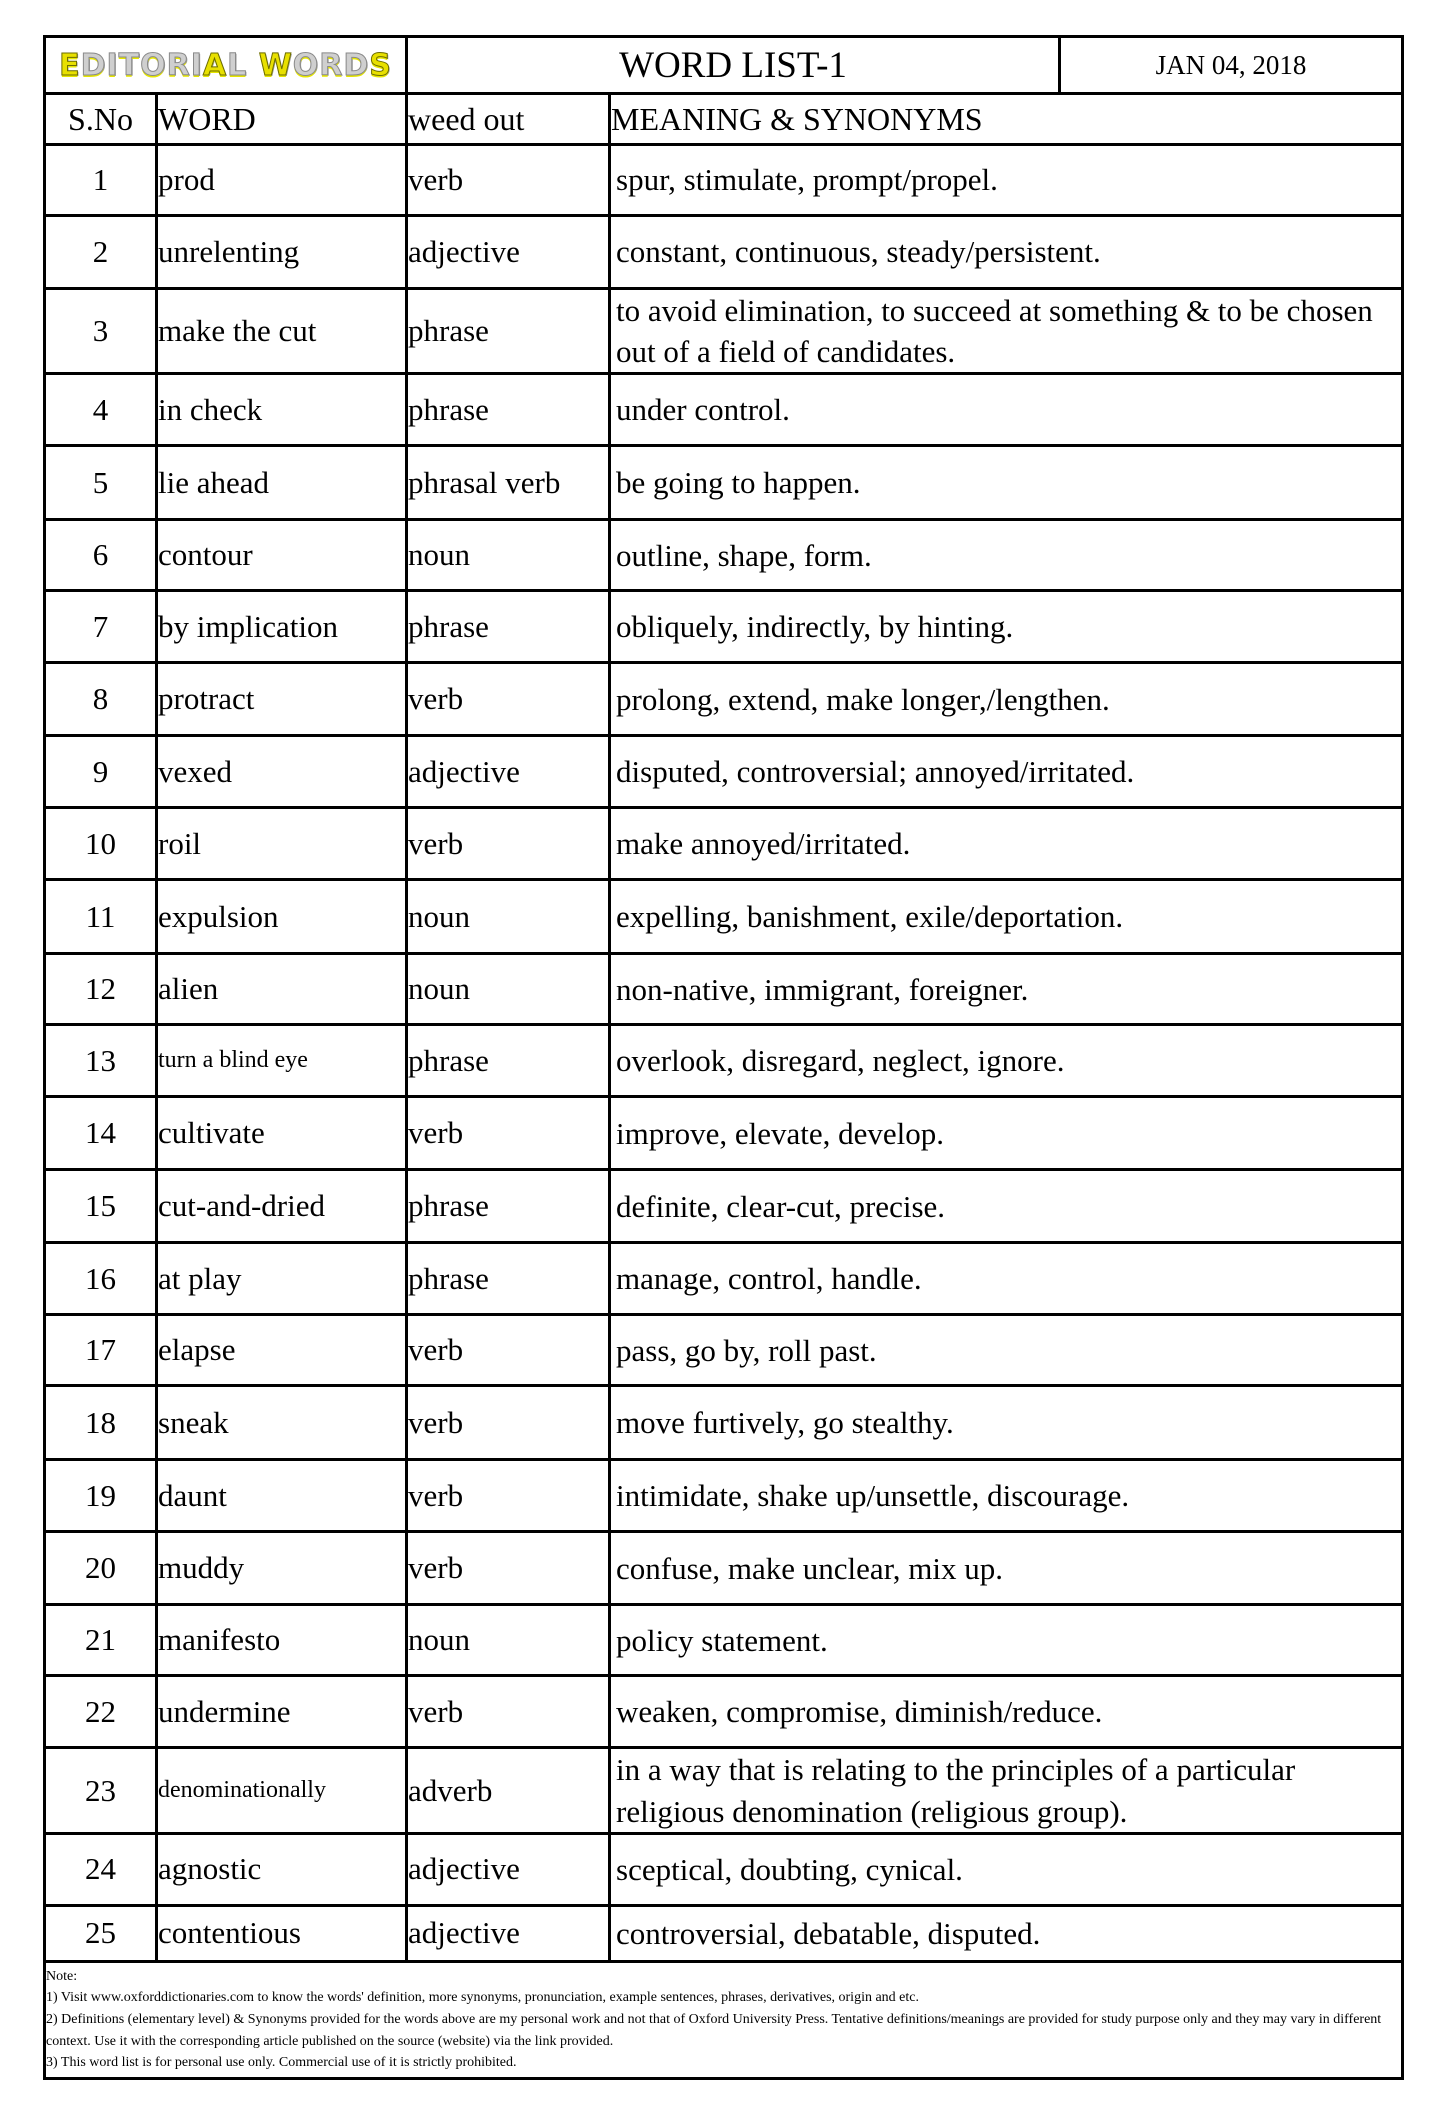 The width and height of the screenshot is (1444, 2116). I want to click on row-sno: 22, so click(100, 1712).